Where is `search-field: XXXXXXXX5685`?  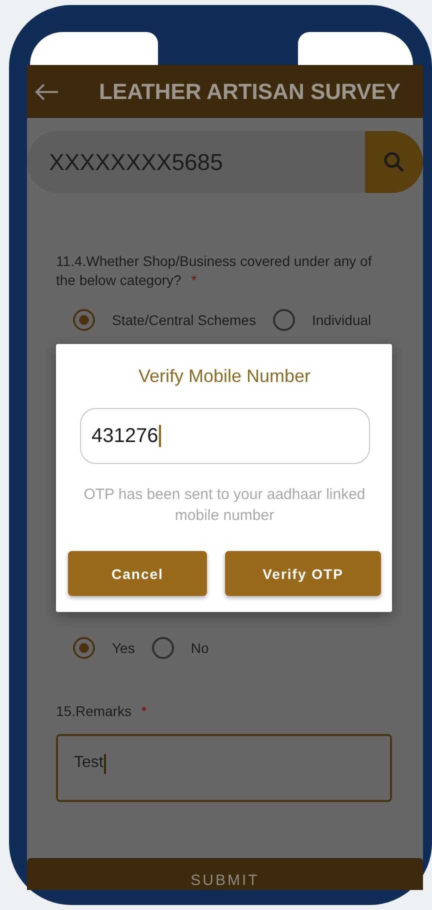 search-field: XXXXXXXX5685 is located at coordinates (196, 162).